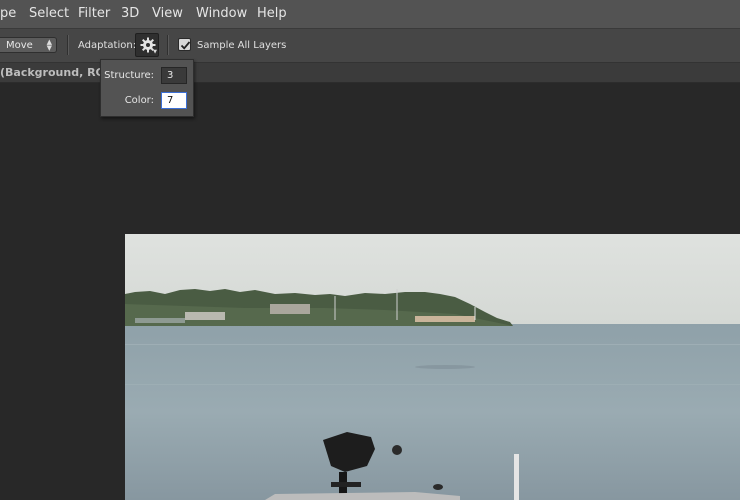  Describe the element at coordinates (241, 45) in the screenshot. I see `sample-all-layers-label: Sample All Layers` at that location.